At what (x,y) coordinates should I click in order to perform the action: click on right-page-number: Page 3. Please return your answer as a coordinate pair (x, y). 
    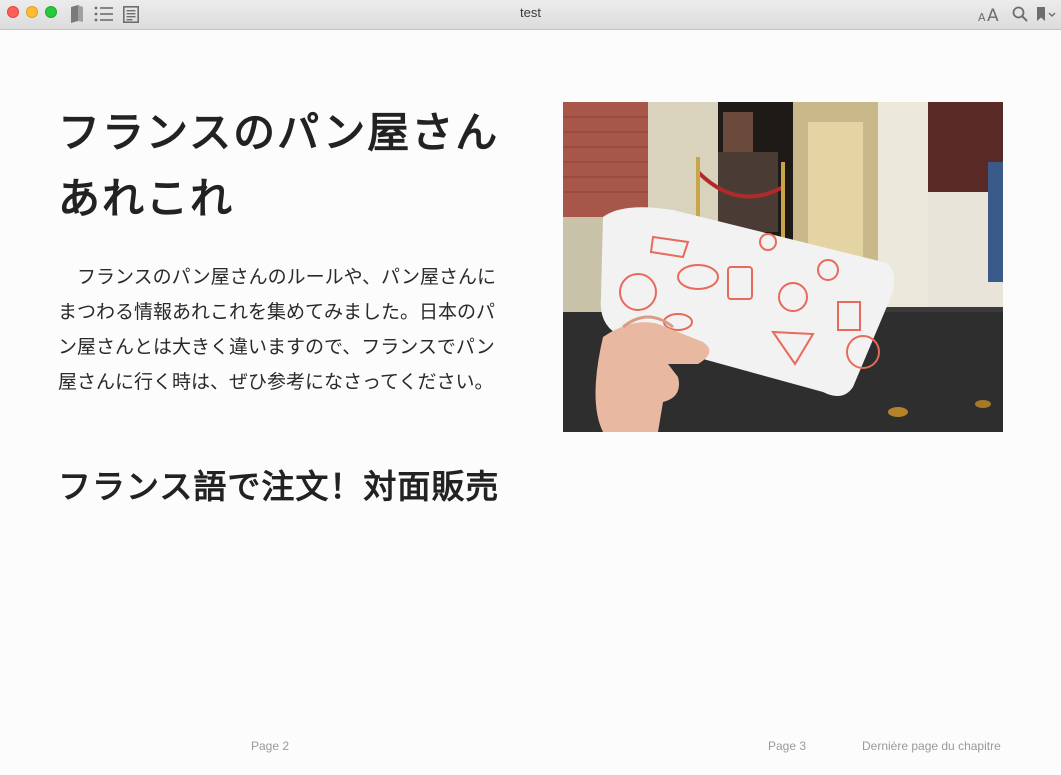
    Looking at the image, I should click on (787, 746).